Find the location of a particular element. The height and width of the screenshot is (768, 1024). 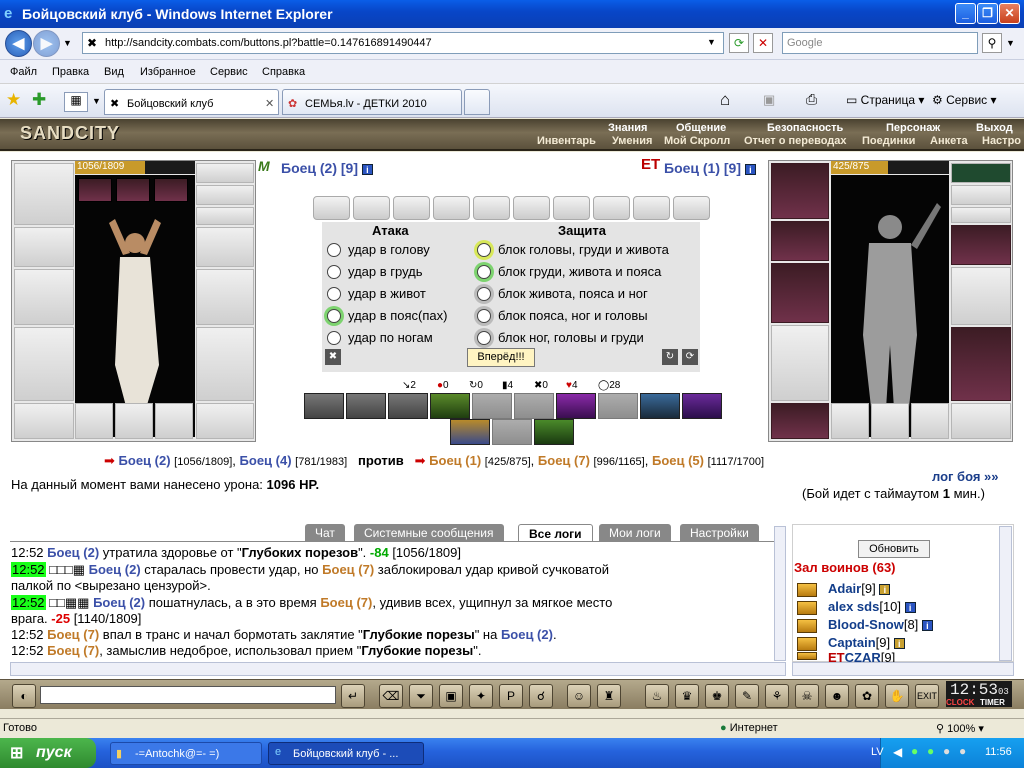

team1-member-1: Боец (2) is located at coordinates (145, 460).